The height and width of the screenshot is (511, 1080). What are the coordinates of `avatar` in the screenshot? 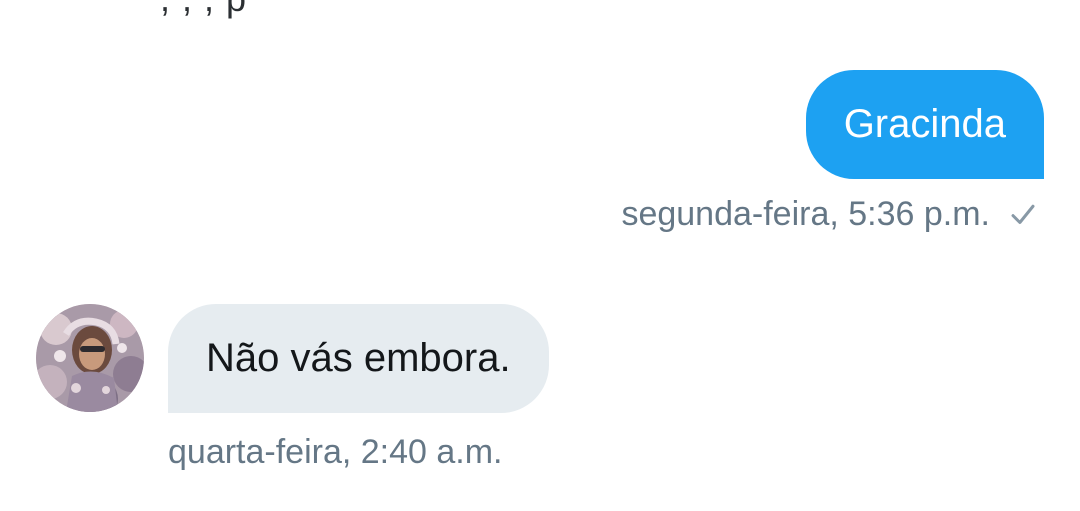 It's located at (90, 358).